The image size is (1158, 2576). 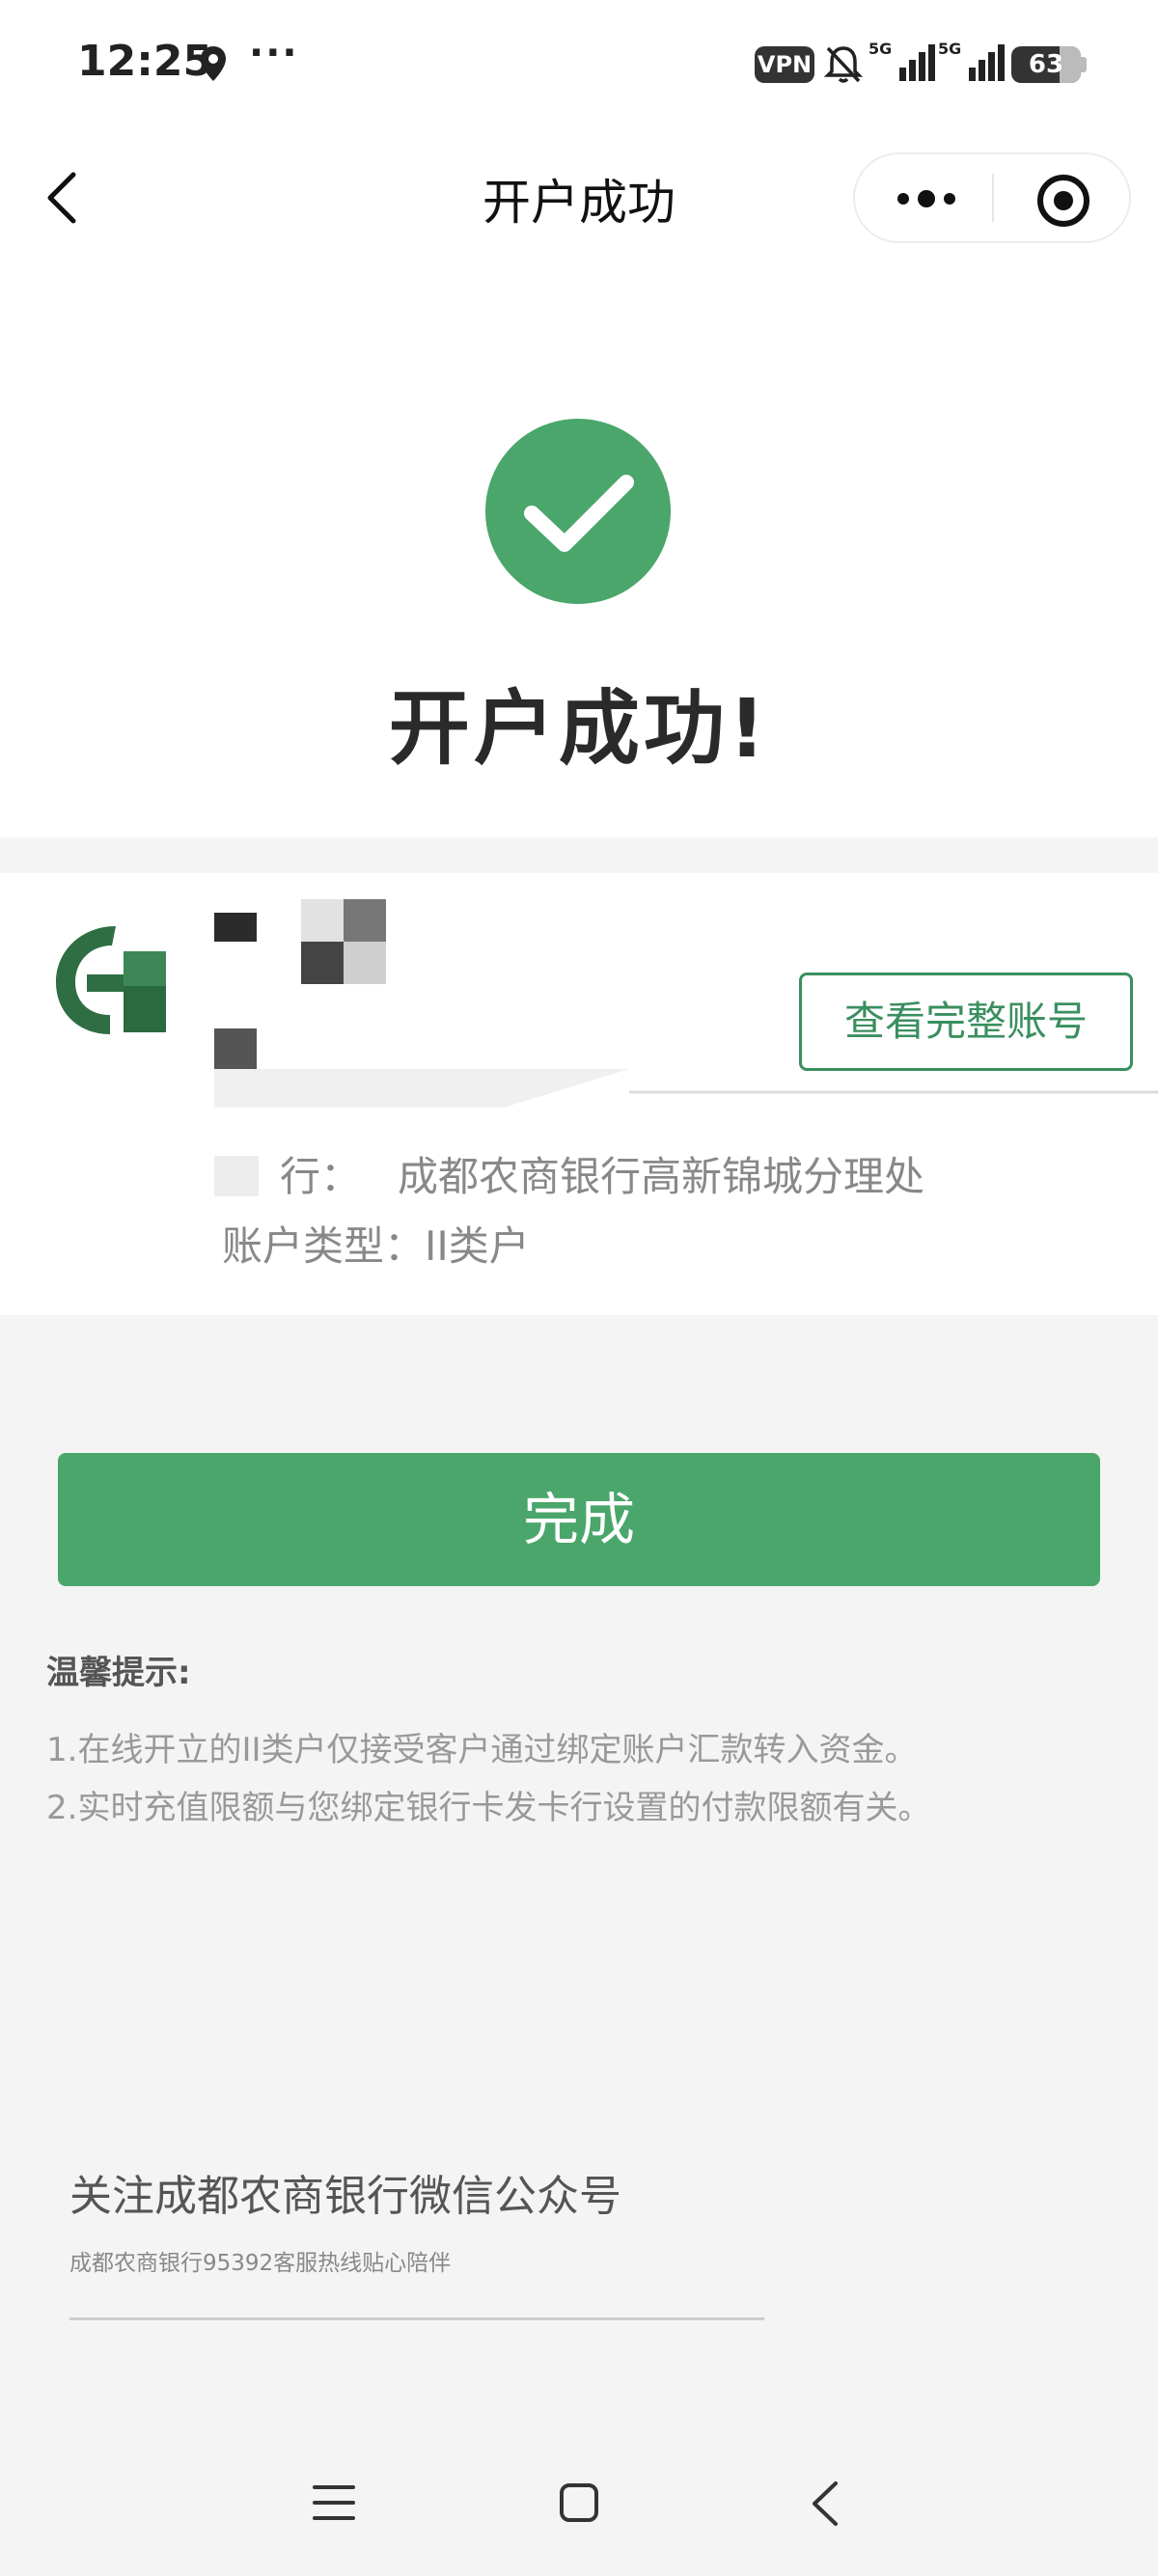 What do you see at coordinates (784, 64) in the screenshot?
I see `vpn-badge: VPN` at bounding box center [784, 64].